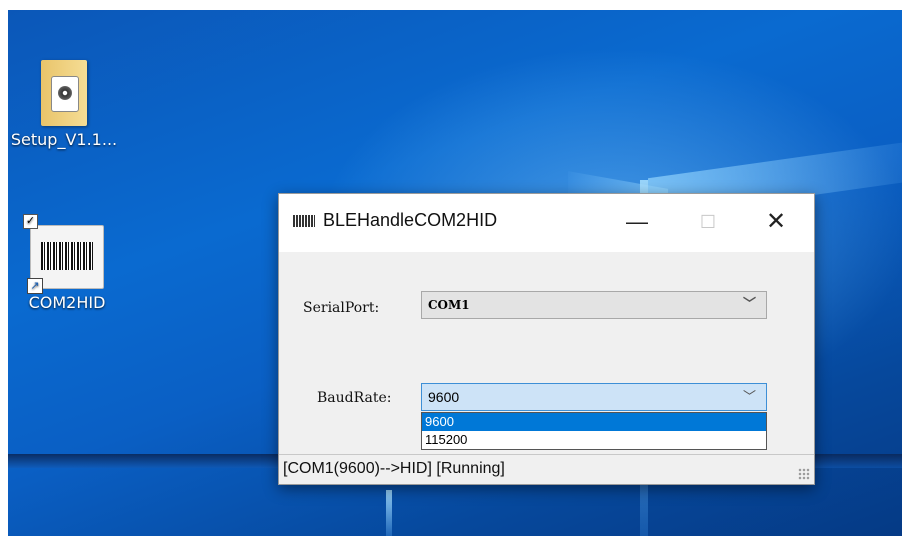  I want to click on dropdown-option-9600: 9600, so click(594, 422).